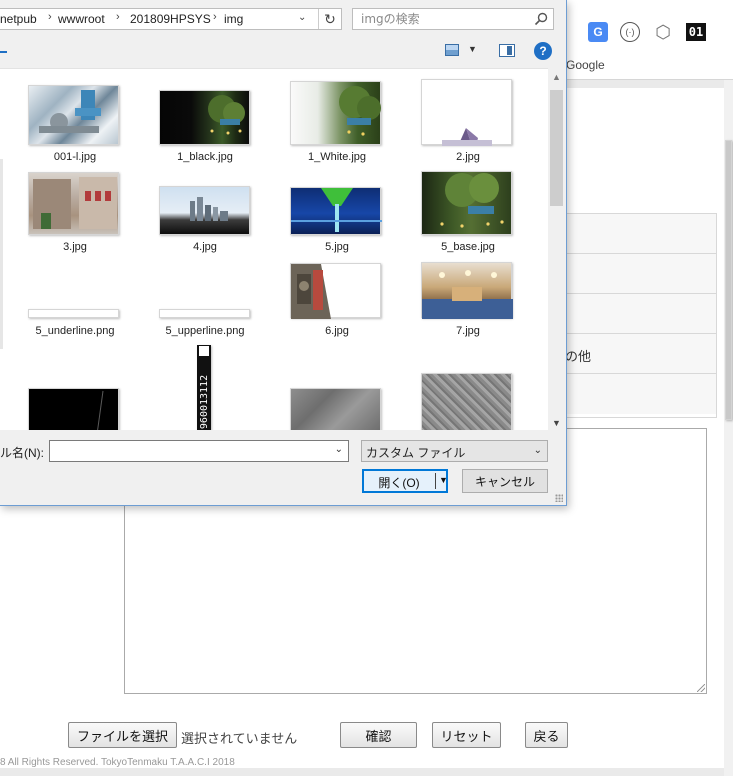 This screenshot has height=776, width=733. What do you see at coordinates (416, 453) in the screenshot?
I see `file-type-value: カスタム ファイル` at bounding box center [416, 453].